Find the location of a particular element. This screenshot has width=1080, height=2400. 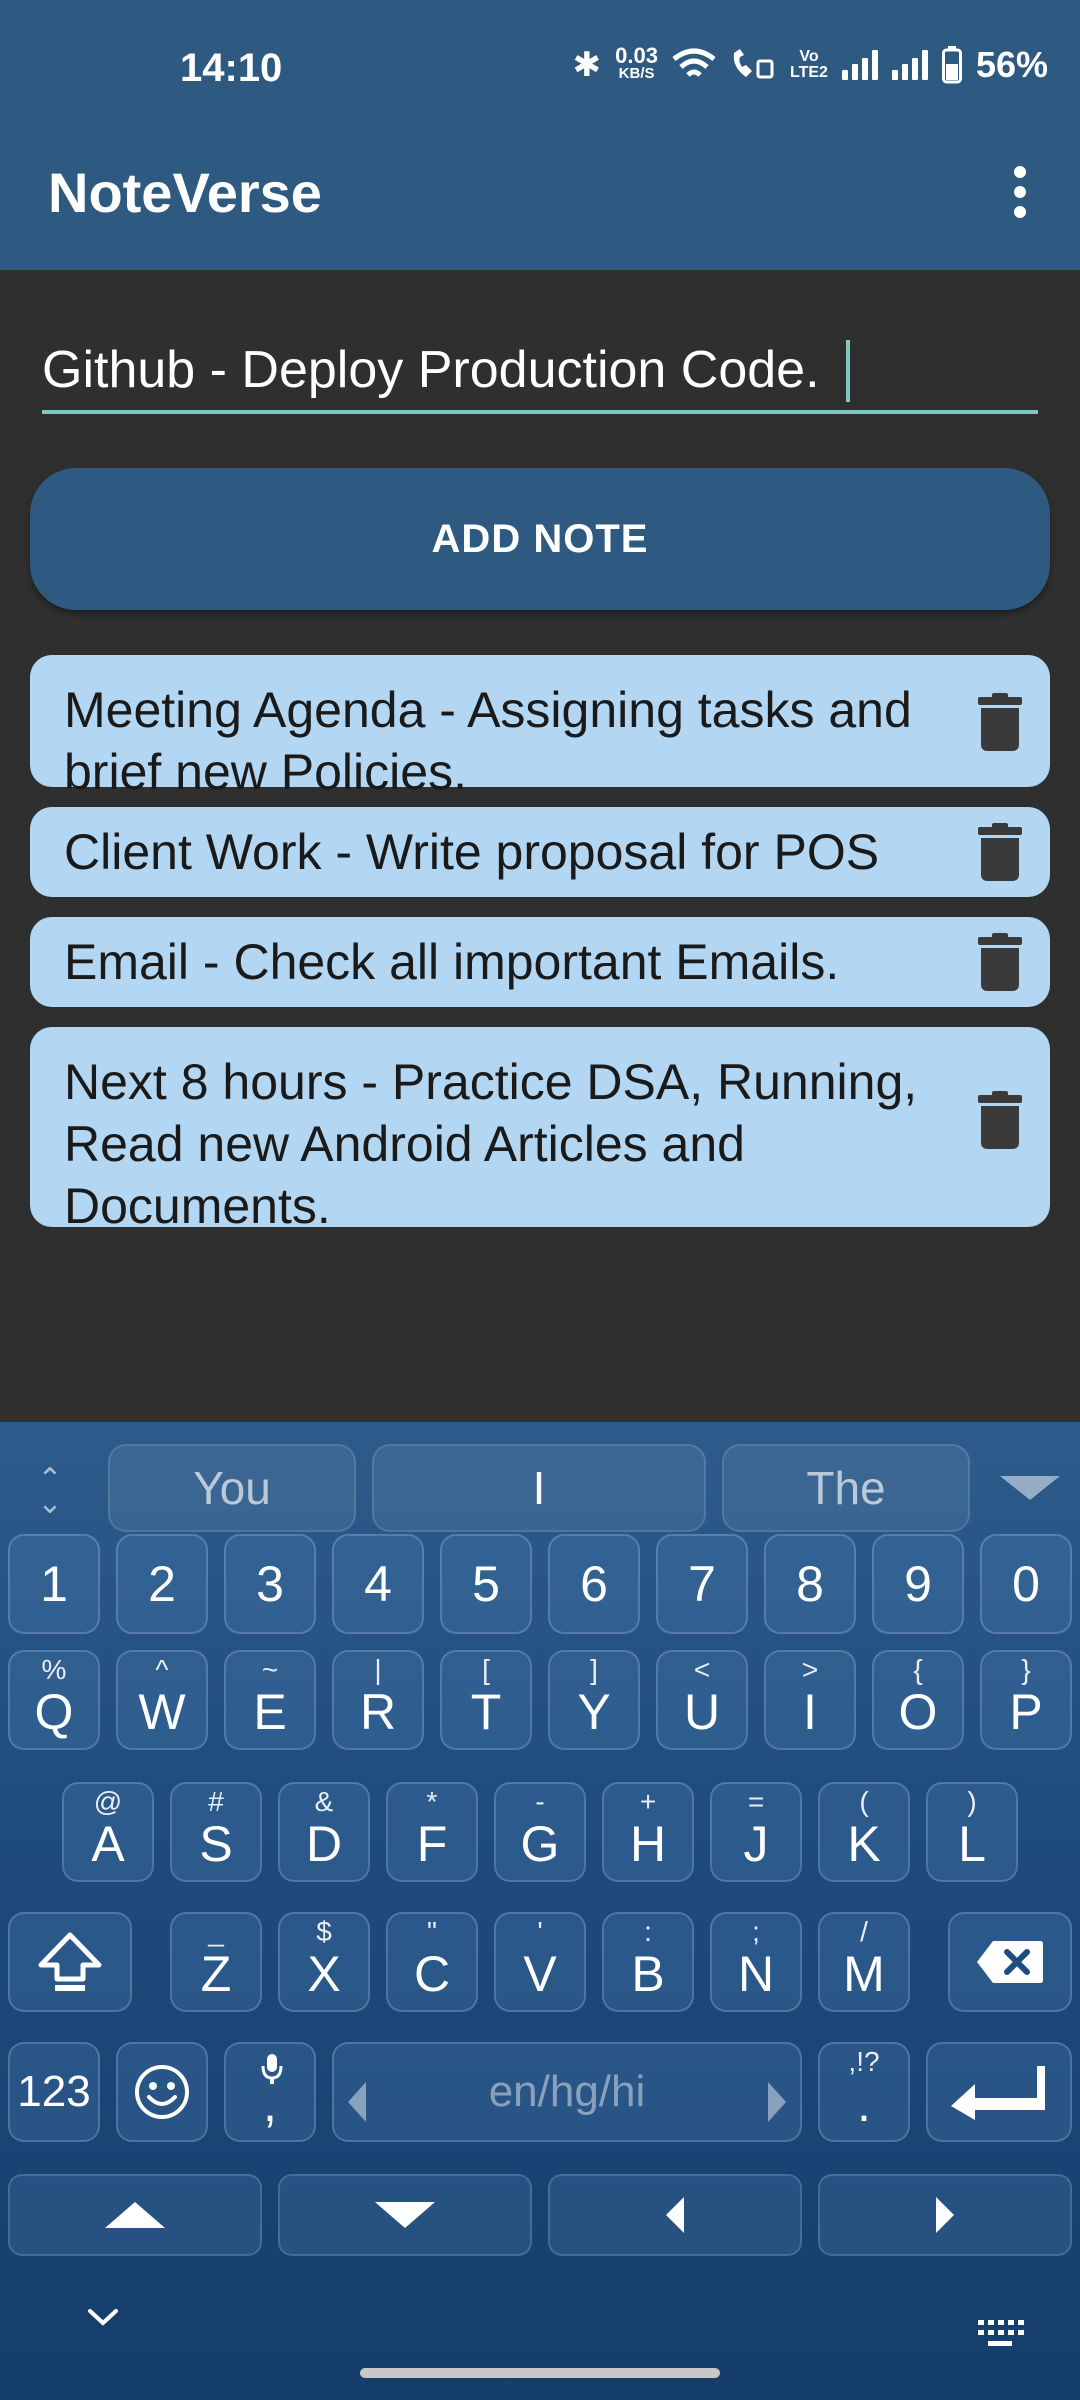

key-5: 5 is located at coordinates (486, 1584).